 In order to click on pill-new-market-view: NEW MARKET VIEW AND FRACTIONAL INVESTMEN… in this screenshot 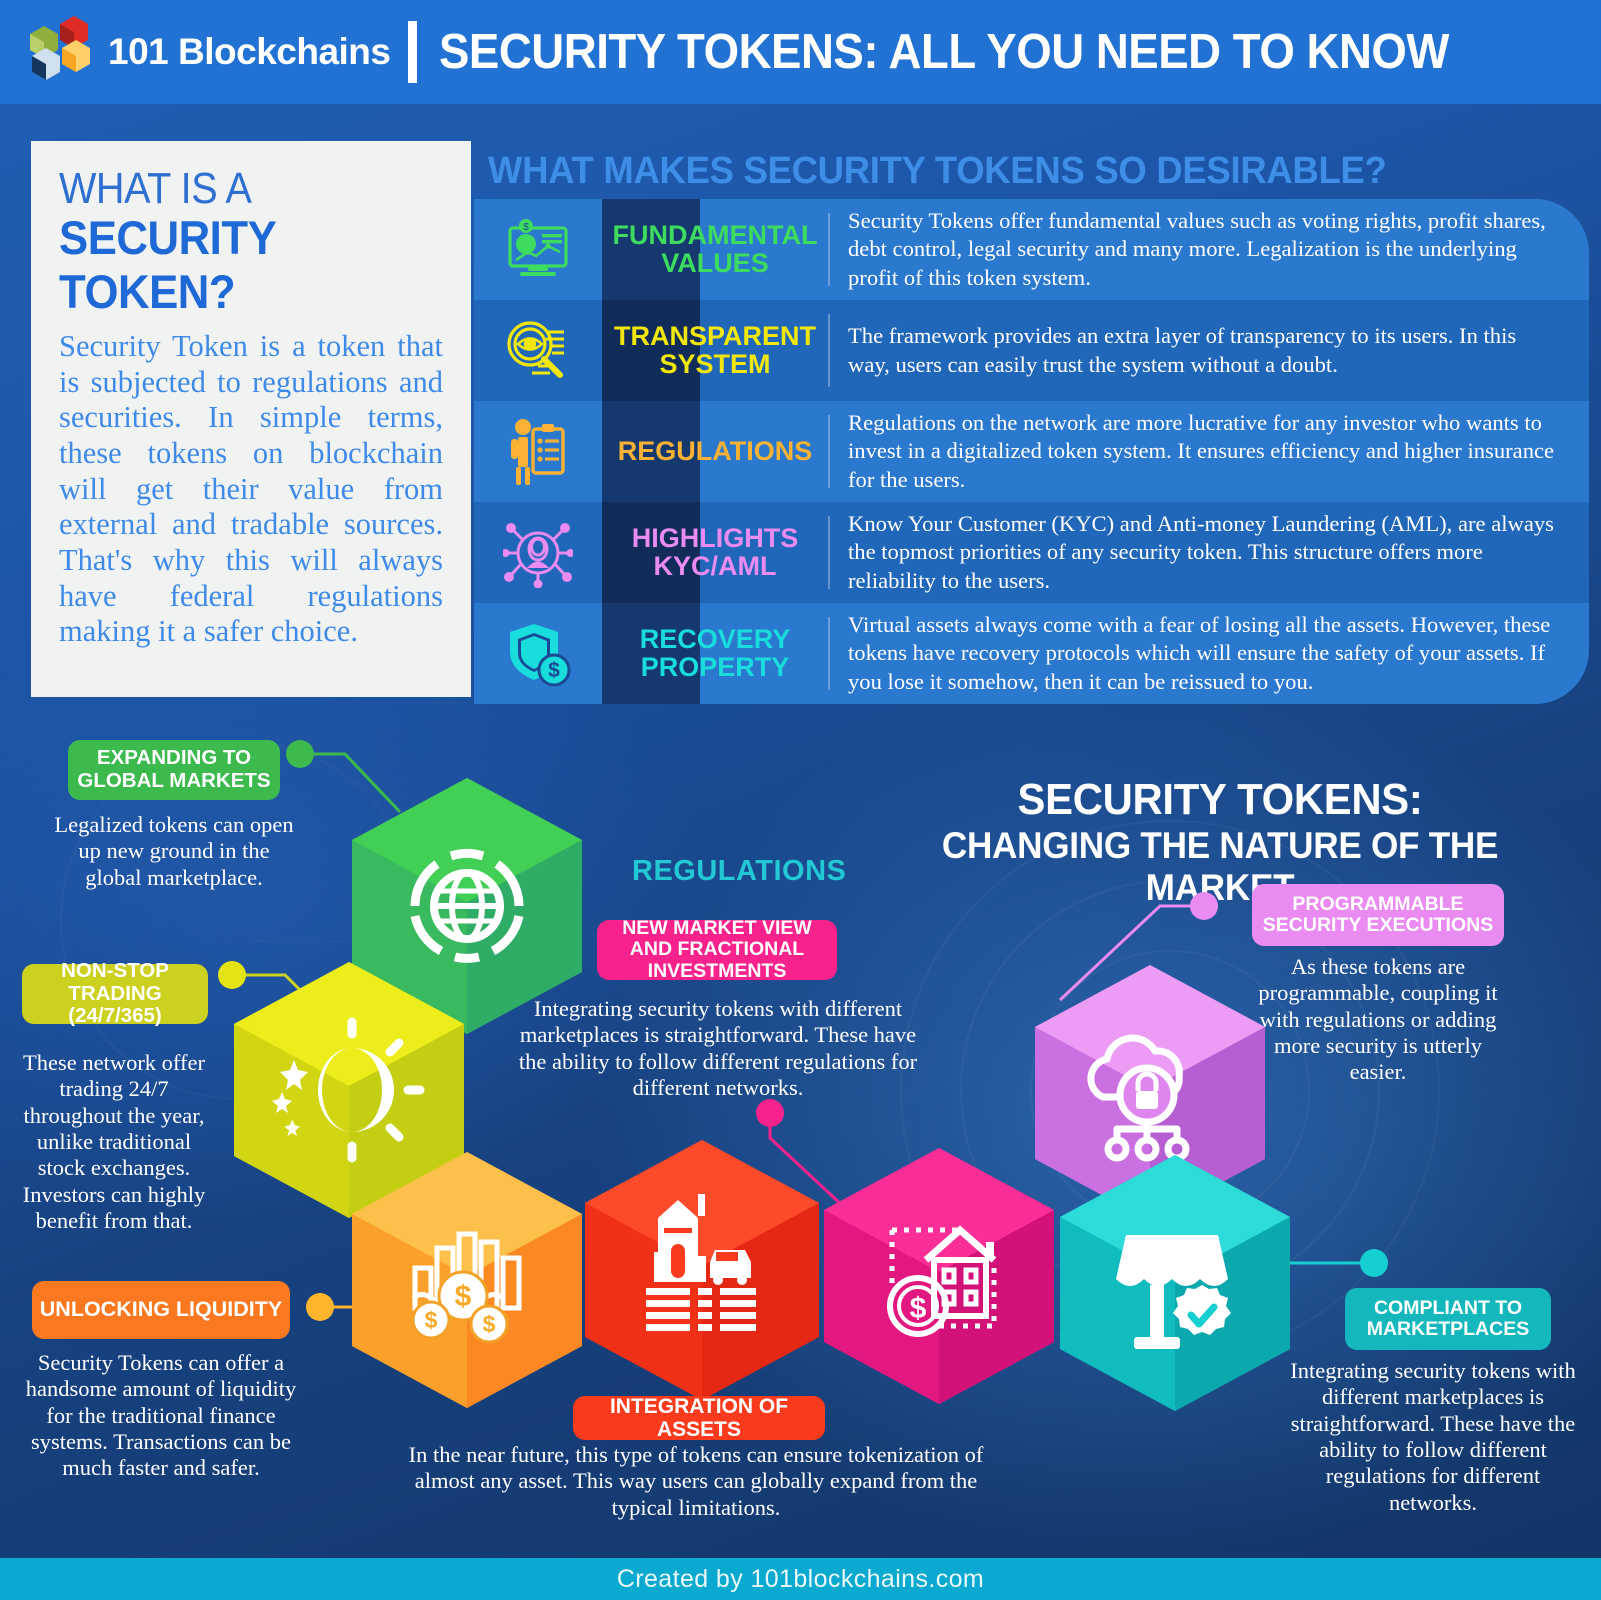, I will do `click(717, 949)`.